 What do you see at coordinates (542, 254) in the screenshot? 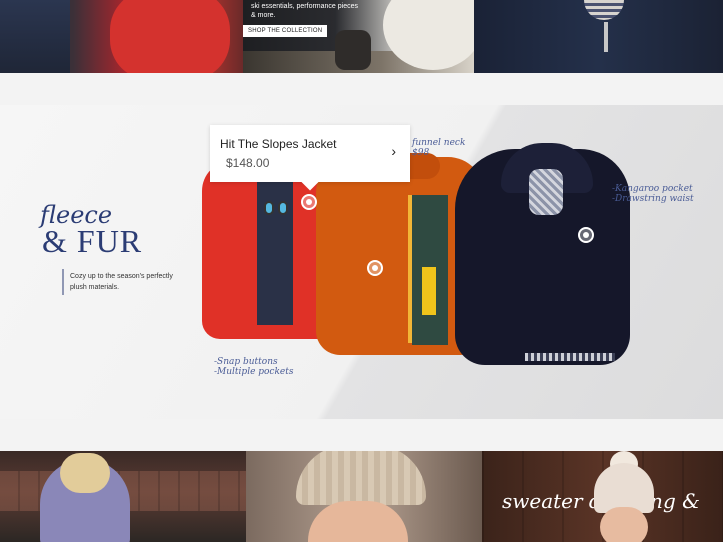
I see `navy-jacket-image` at bounding box center [542, 254].